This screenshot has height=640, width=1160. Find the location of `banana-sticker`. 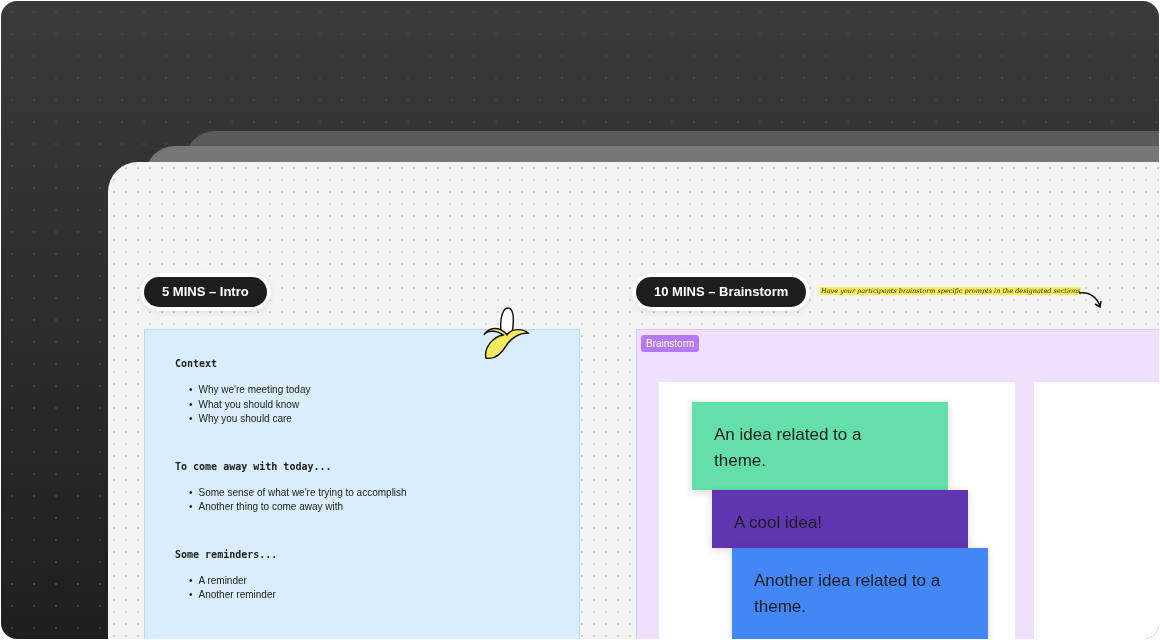

banana-sticker is located at coordinates (506, 333).